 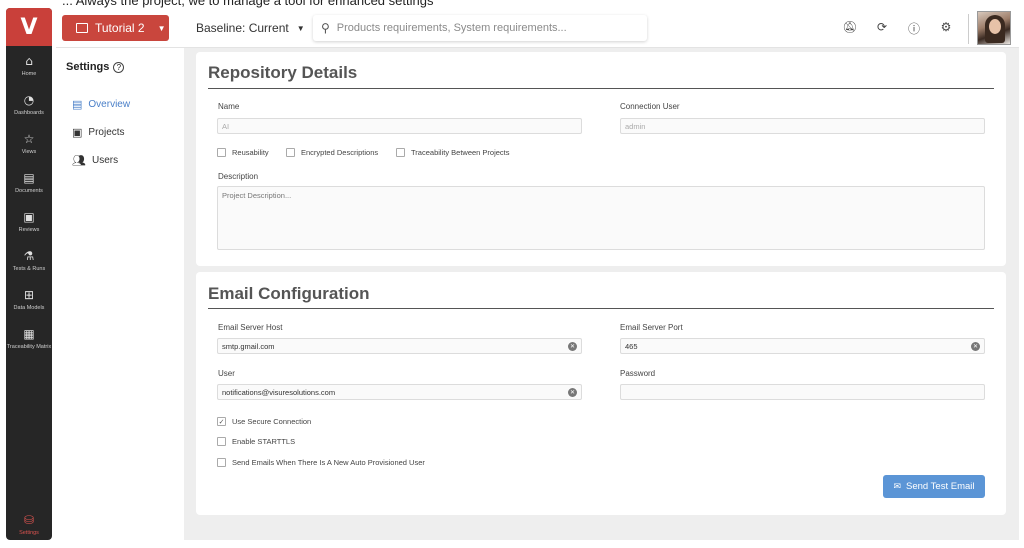 What do you see at coordinates (264, 421) in the screenshot?
I see `secure-connection-checkbox: ✓ Use Secure Connection` at bounding box center [264, 421].